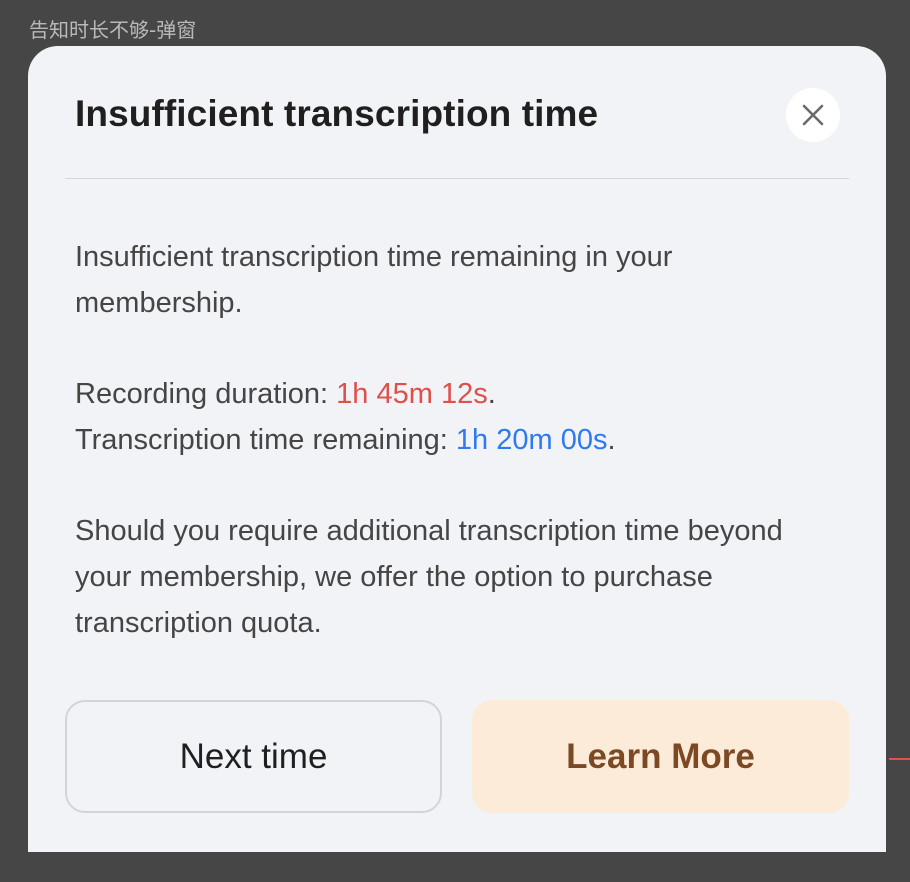  I want to click on close-button, so click(813, 115).